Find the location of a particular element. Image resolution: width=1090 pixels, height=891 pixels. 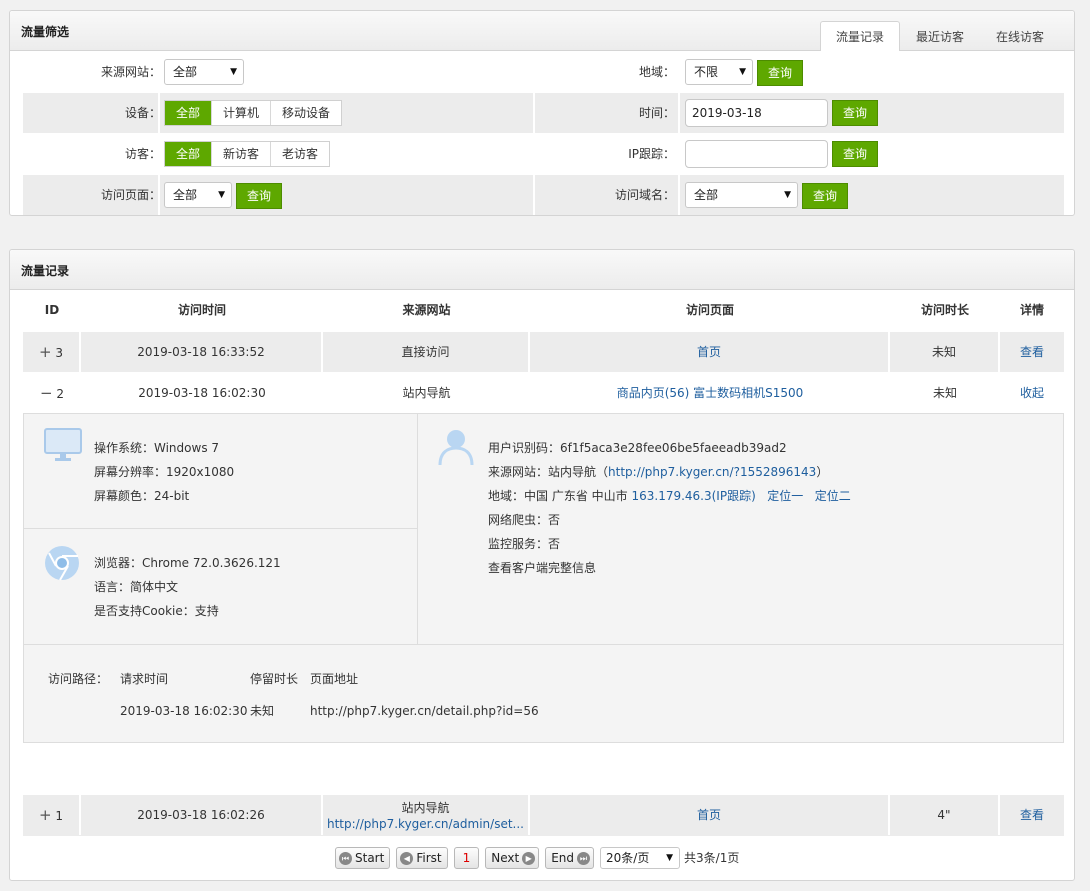

tab-online-visitors: 在线访客 is located at coordinates (1020, 36).